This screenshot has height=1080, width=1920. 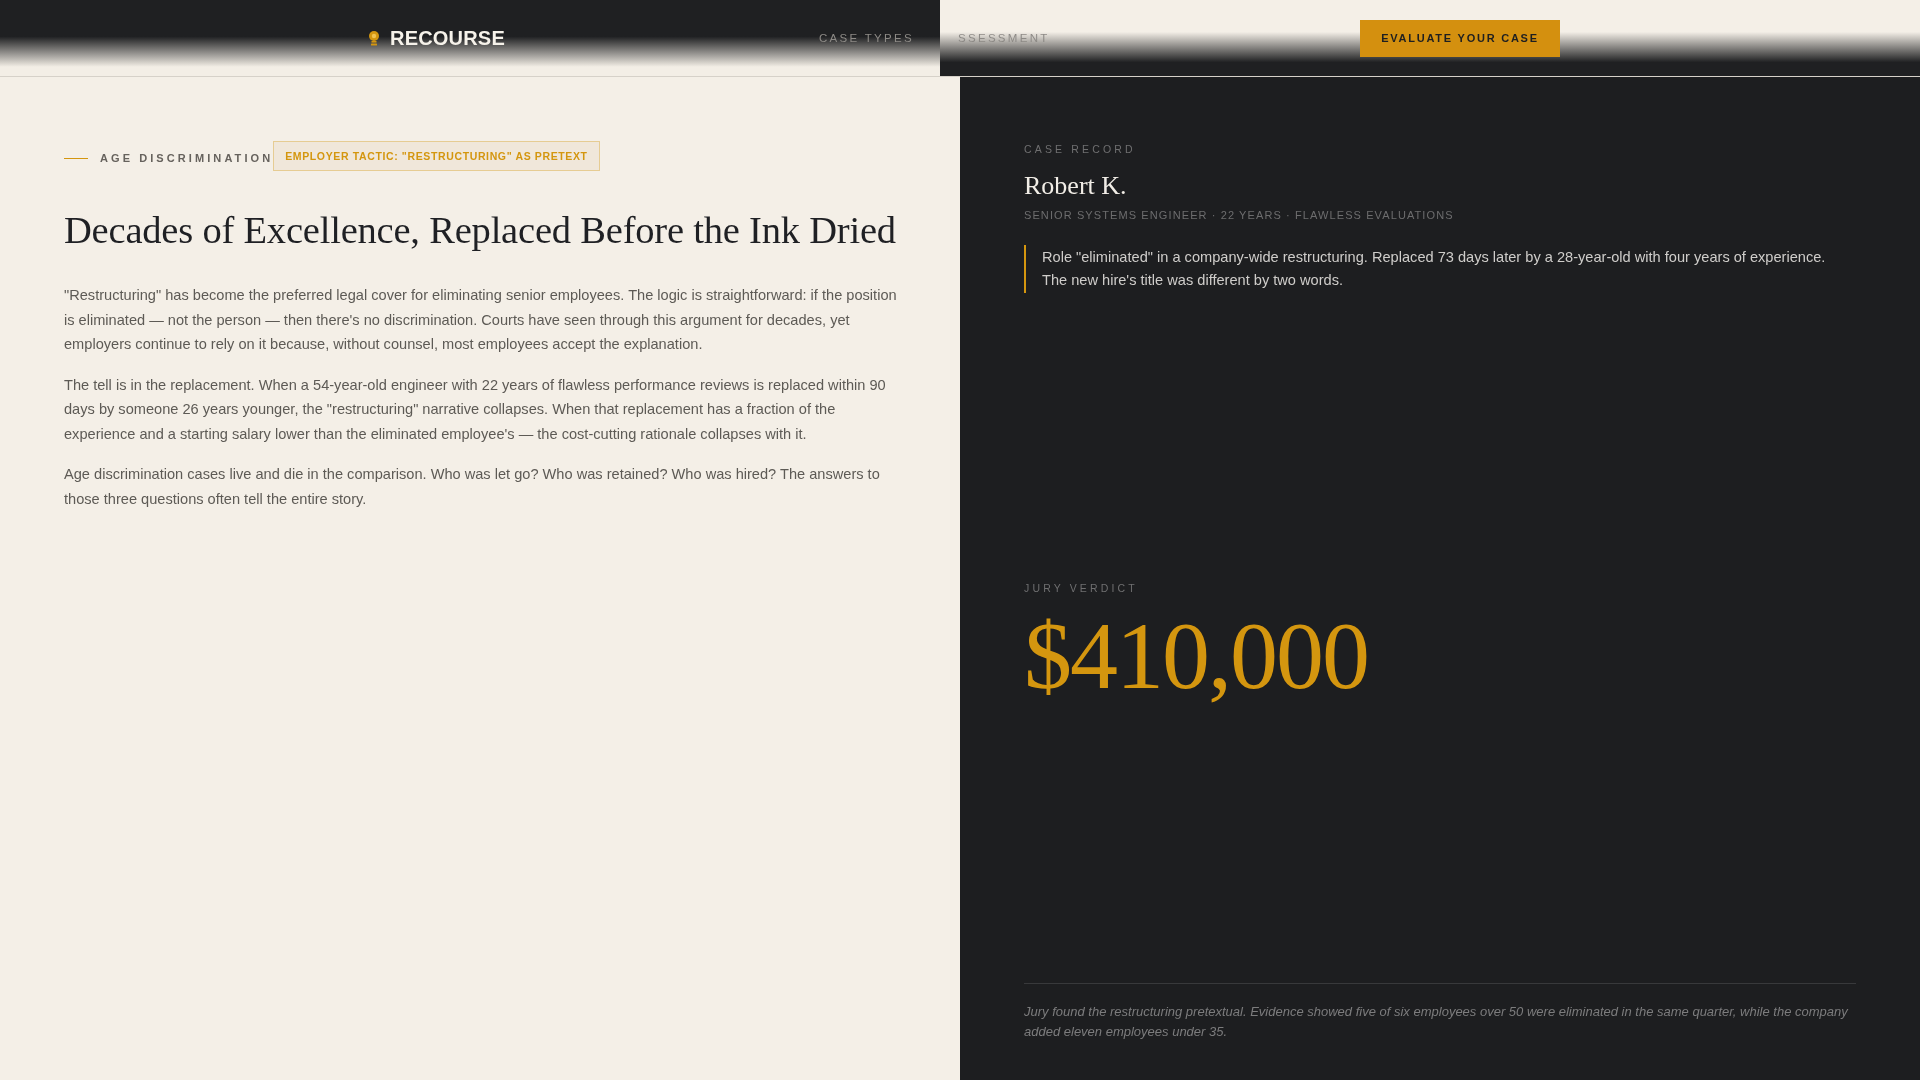 I want to click on verdict-note: Jury found the restructuring pretextual. Evidence showed five of six employees over 50 were eliminated in the same quarter, while the company added eleven employees under 35., so click(x=1436, y=1022).